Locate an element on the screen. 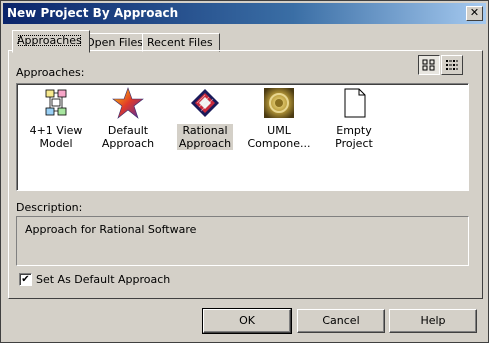 Image resolution: width=489 pixels, height=343 pixels. approach-default: Default Approach is located at coordinates (128, 118).